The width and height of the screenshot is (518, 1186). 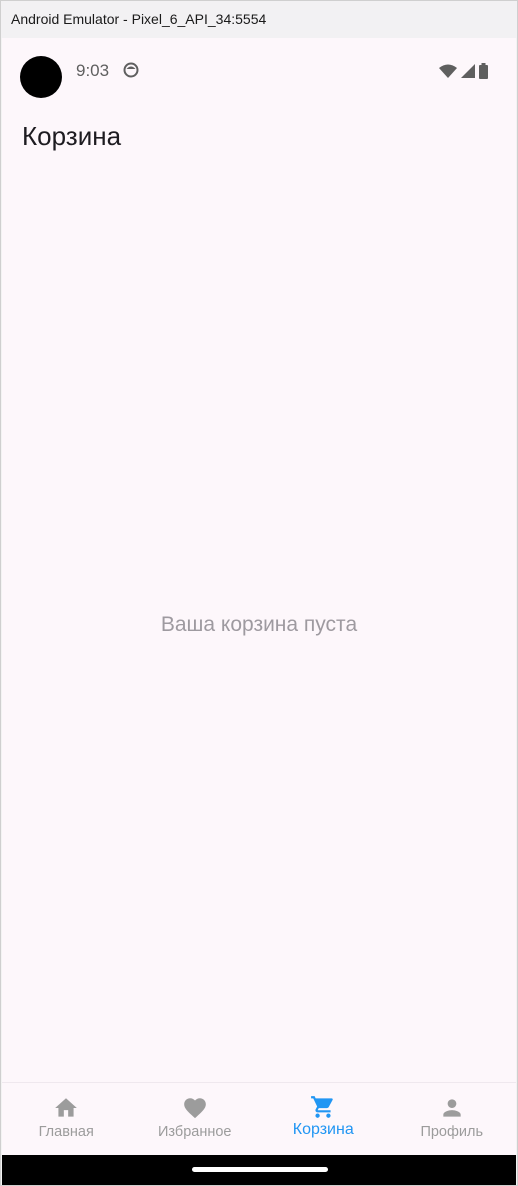 What do you see at coordinates (322, 1107) in the screenshot?
I see `cart-icon` at bounding box center [322, 1107].